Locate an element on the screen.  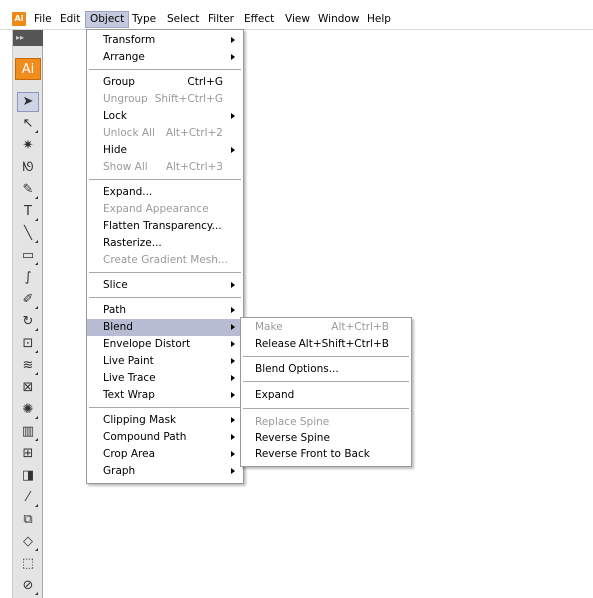
eyedropper-tool-icon: ⁄ is located at coordinates (28, 498).